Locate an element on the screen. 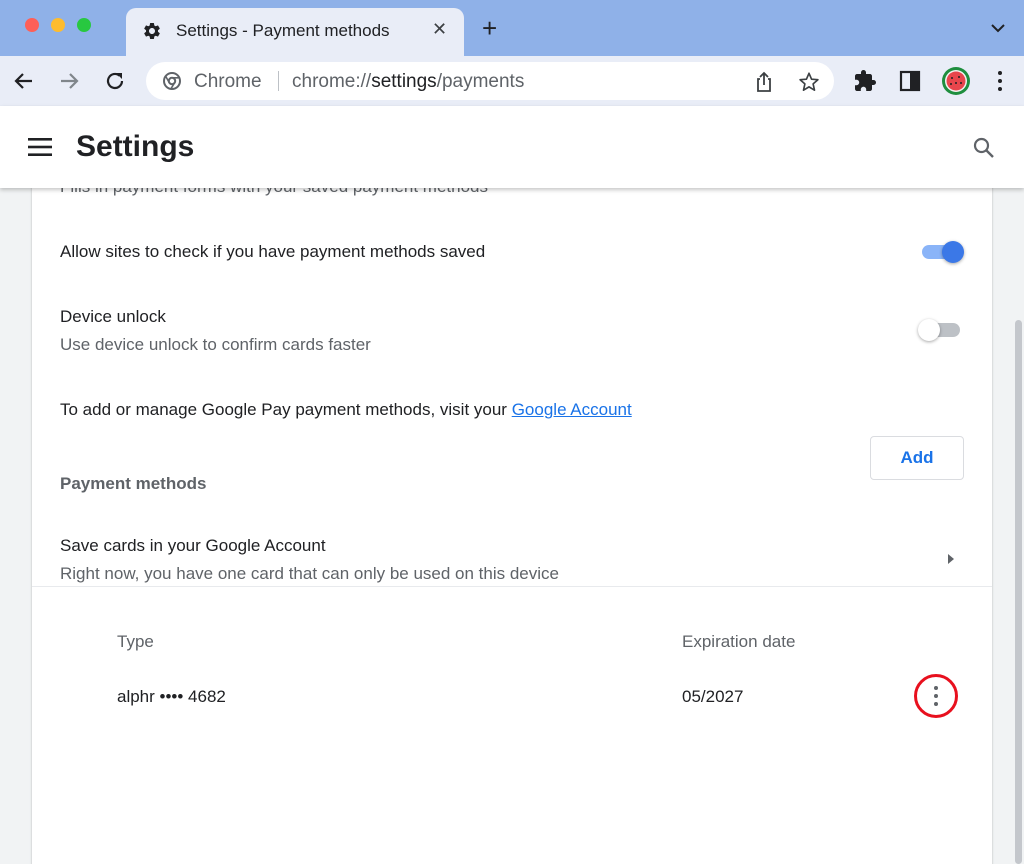  browser-toolbar: Chrome chrome://settings/payments is located at coordinates (512, 81).